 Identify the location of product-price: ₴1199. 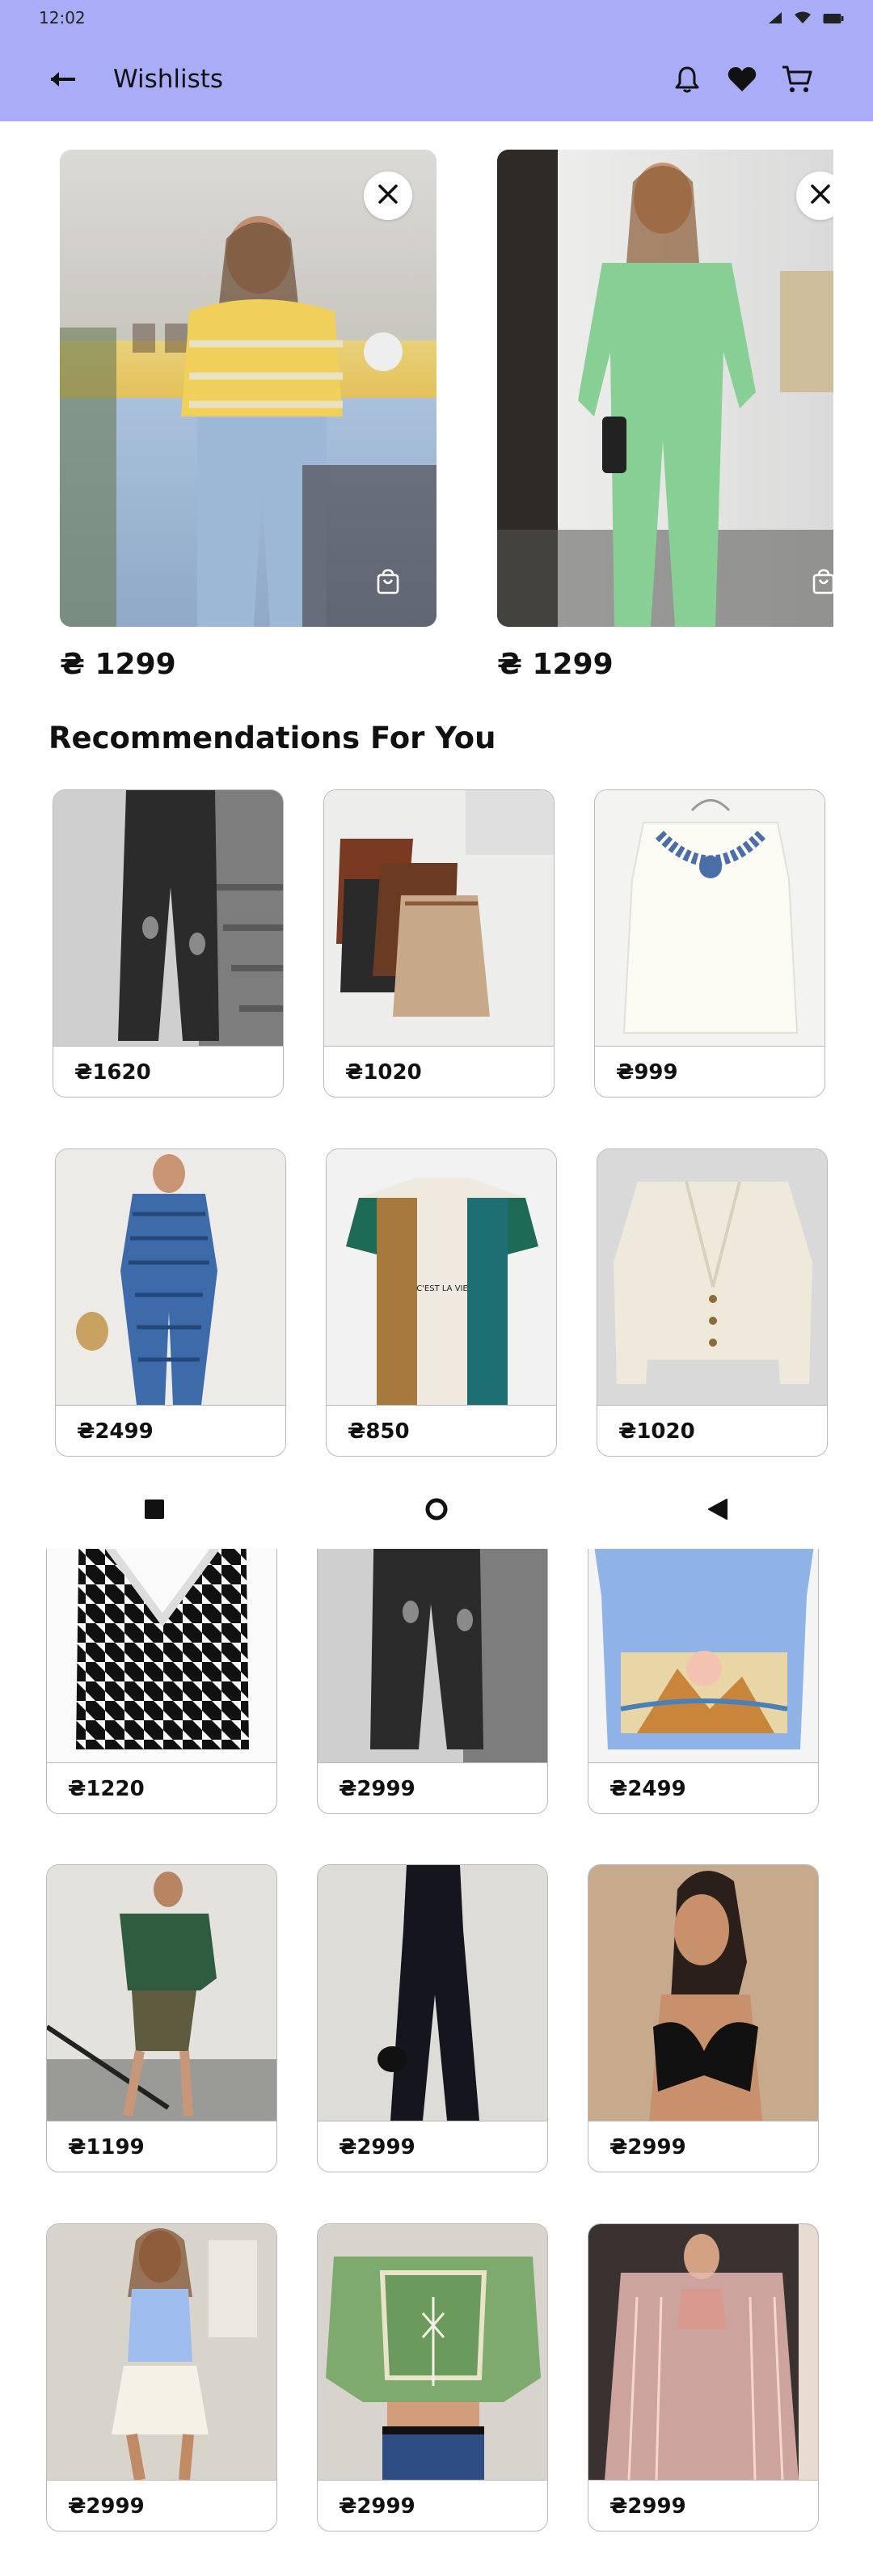
(162, 2146).